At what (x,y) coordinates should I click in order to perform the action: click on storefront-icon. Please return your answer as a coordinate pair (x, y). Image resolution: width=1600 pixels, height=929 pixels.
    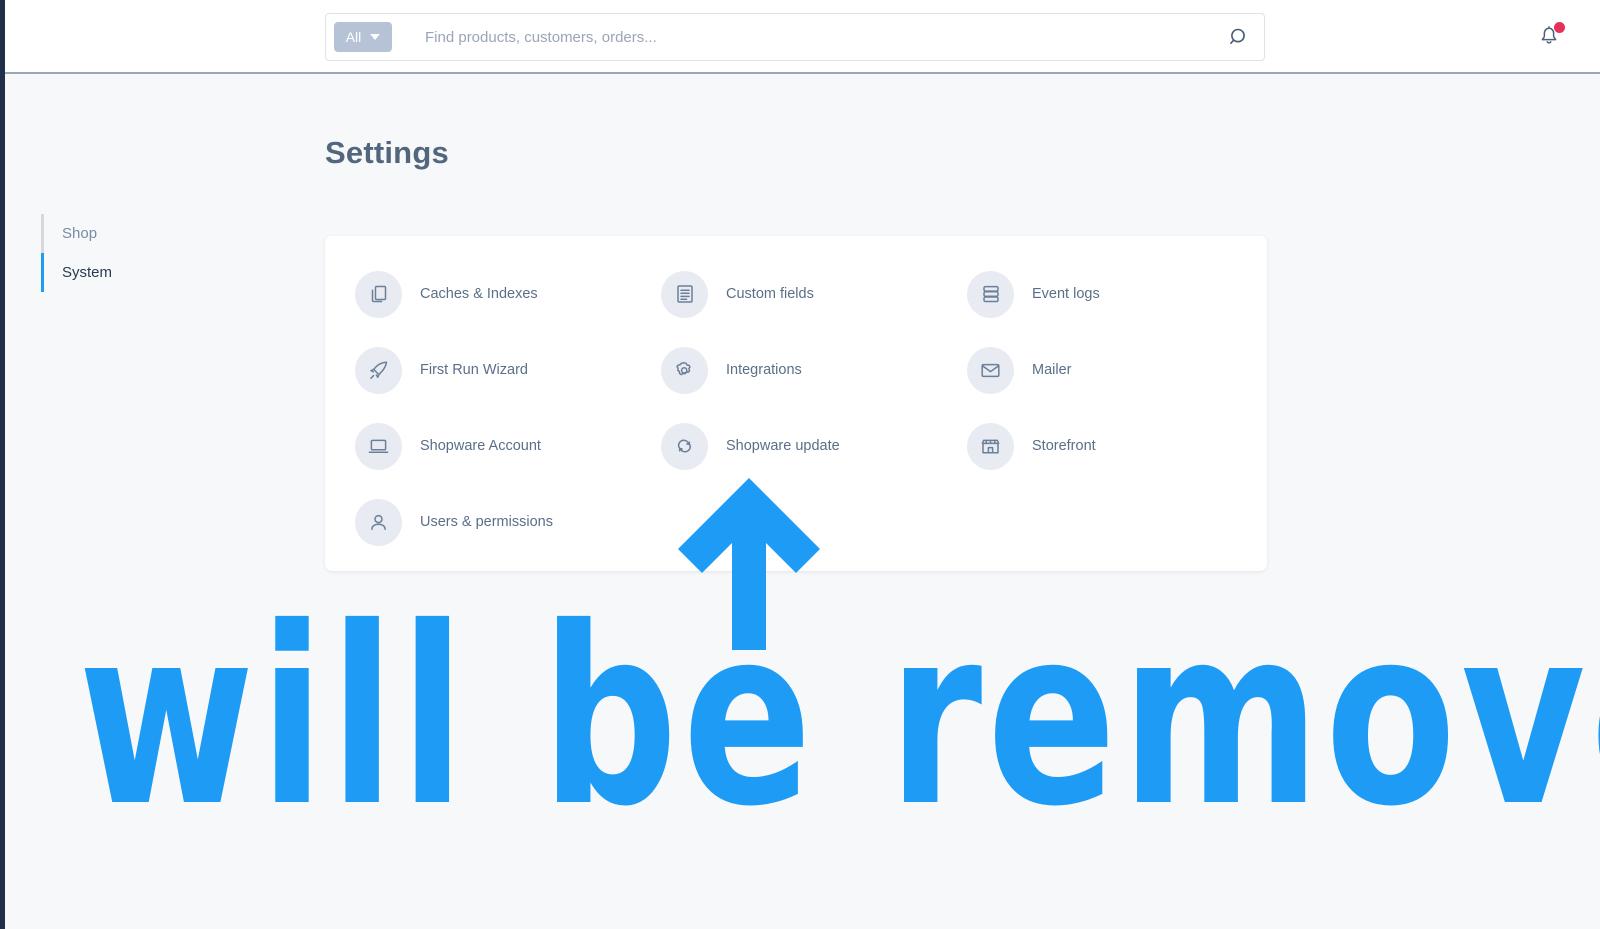
    Looking at the image, I should click on (990, 446).